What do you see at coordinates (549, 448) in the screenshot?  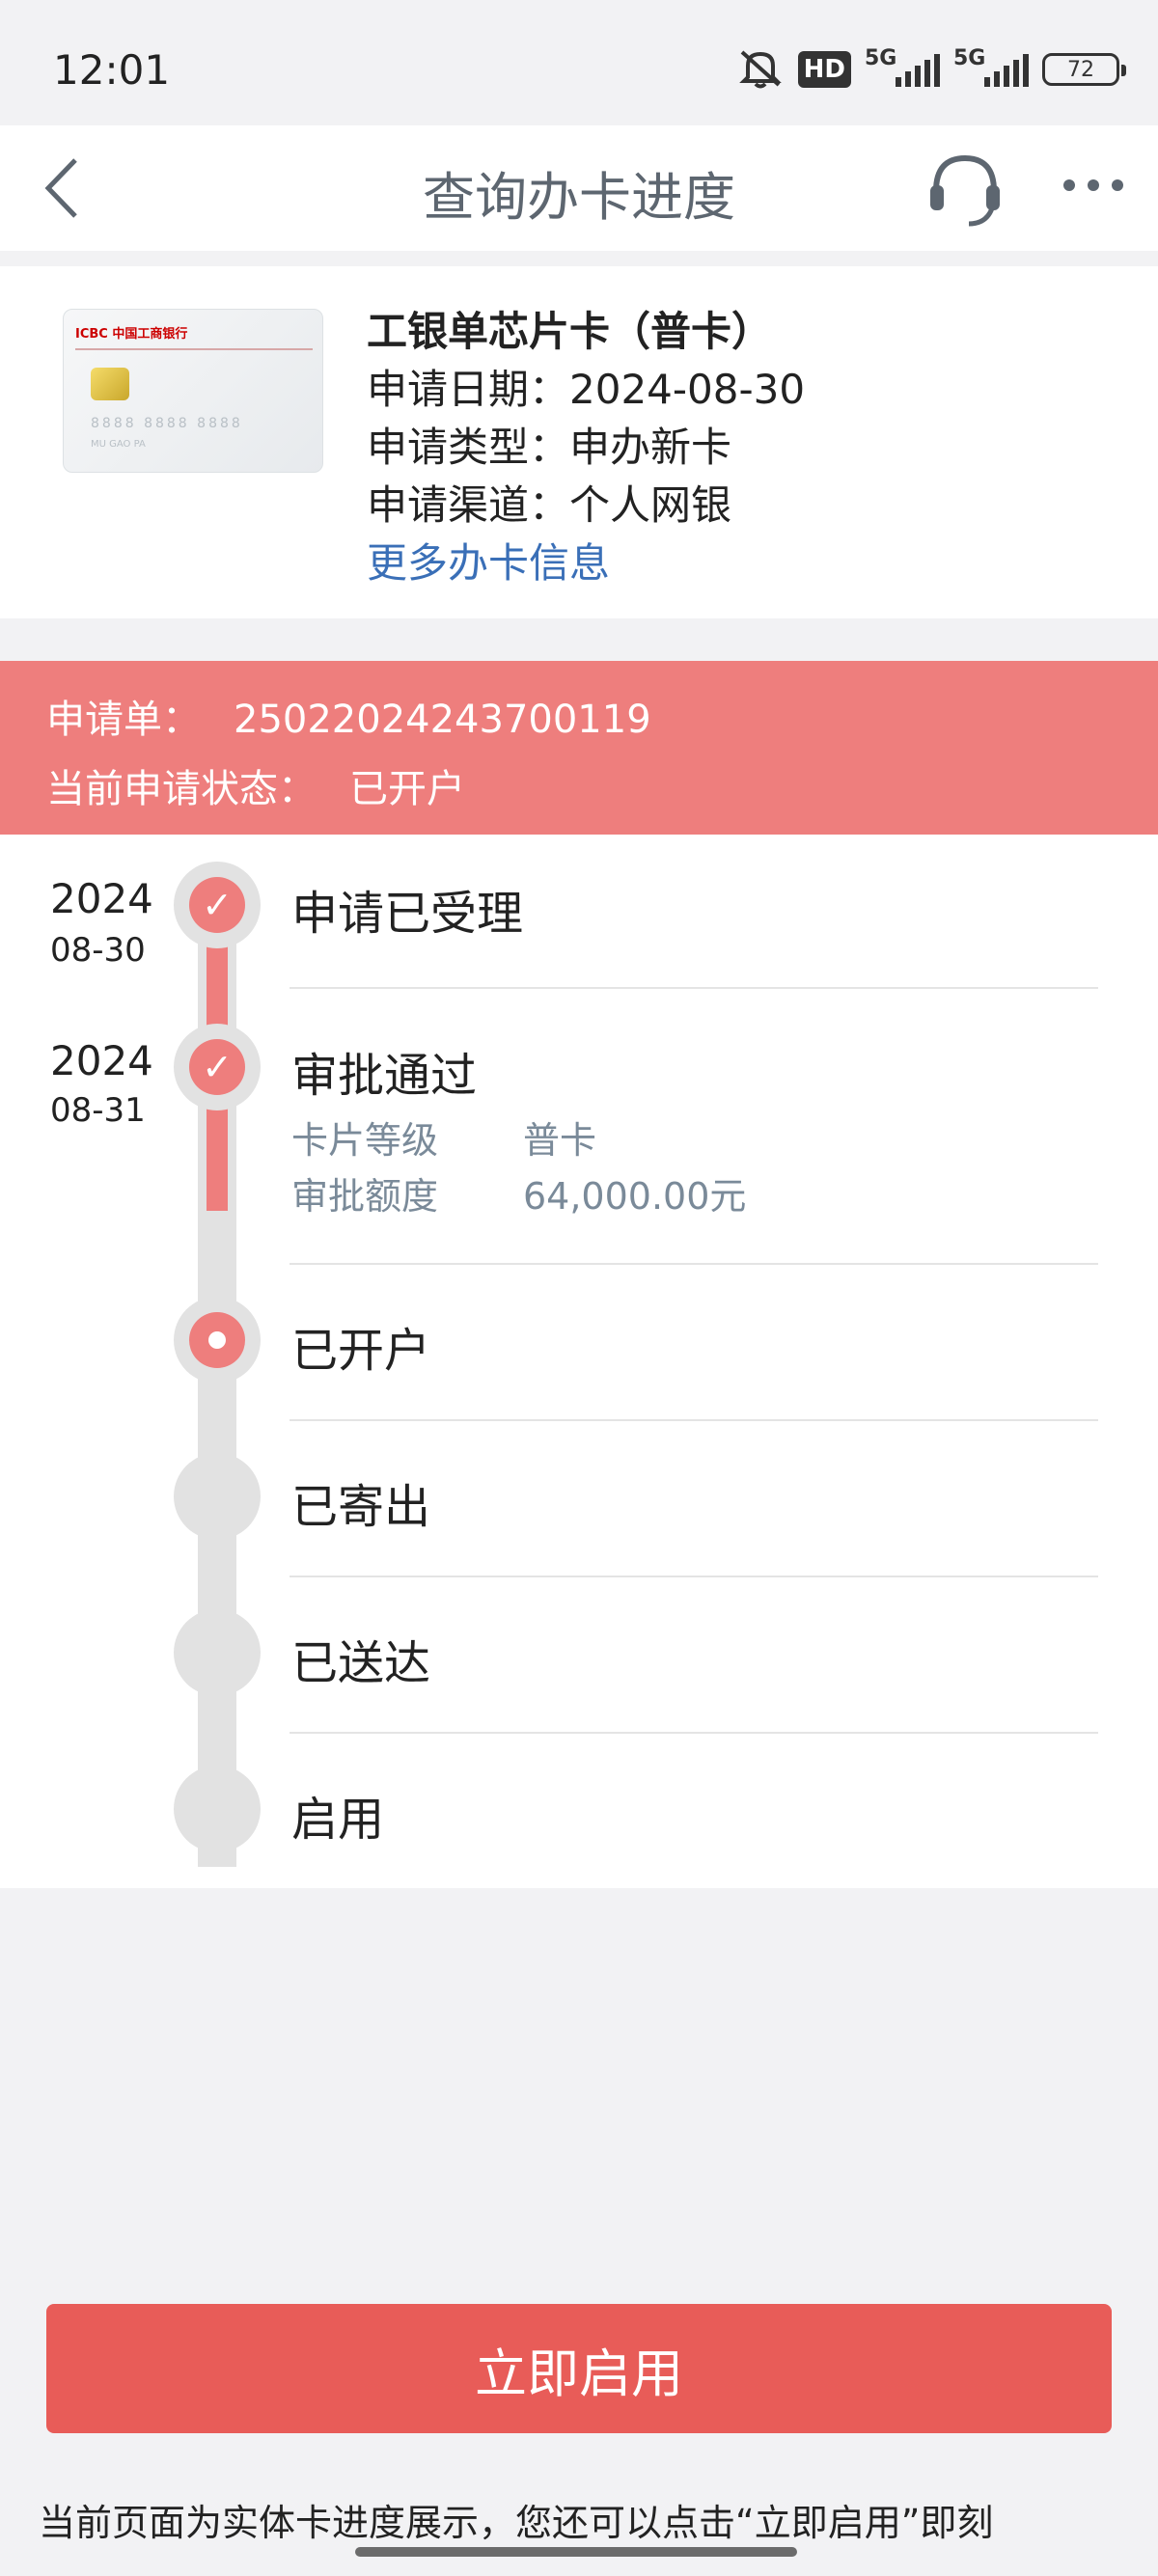 I see `apply-type: 申请类型：申办新卡` at bounding box center [549, 448].